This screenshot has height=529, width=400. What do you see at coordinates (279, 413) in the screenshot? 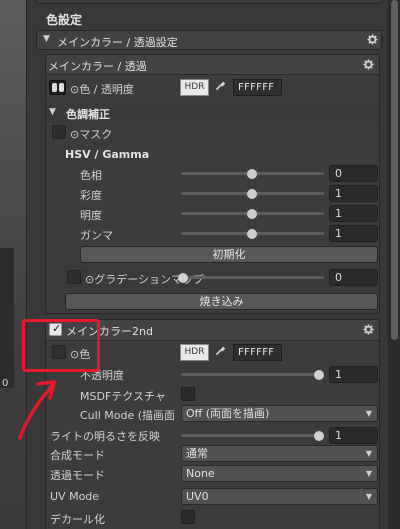
I see `cull-mode-dropdown: Off (両面を描画) ▼` at bounding box center [279, 413].